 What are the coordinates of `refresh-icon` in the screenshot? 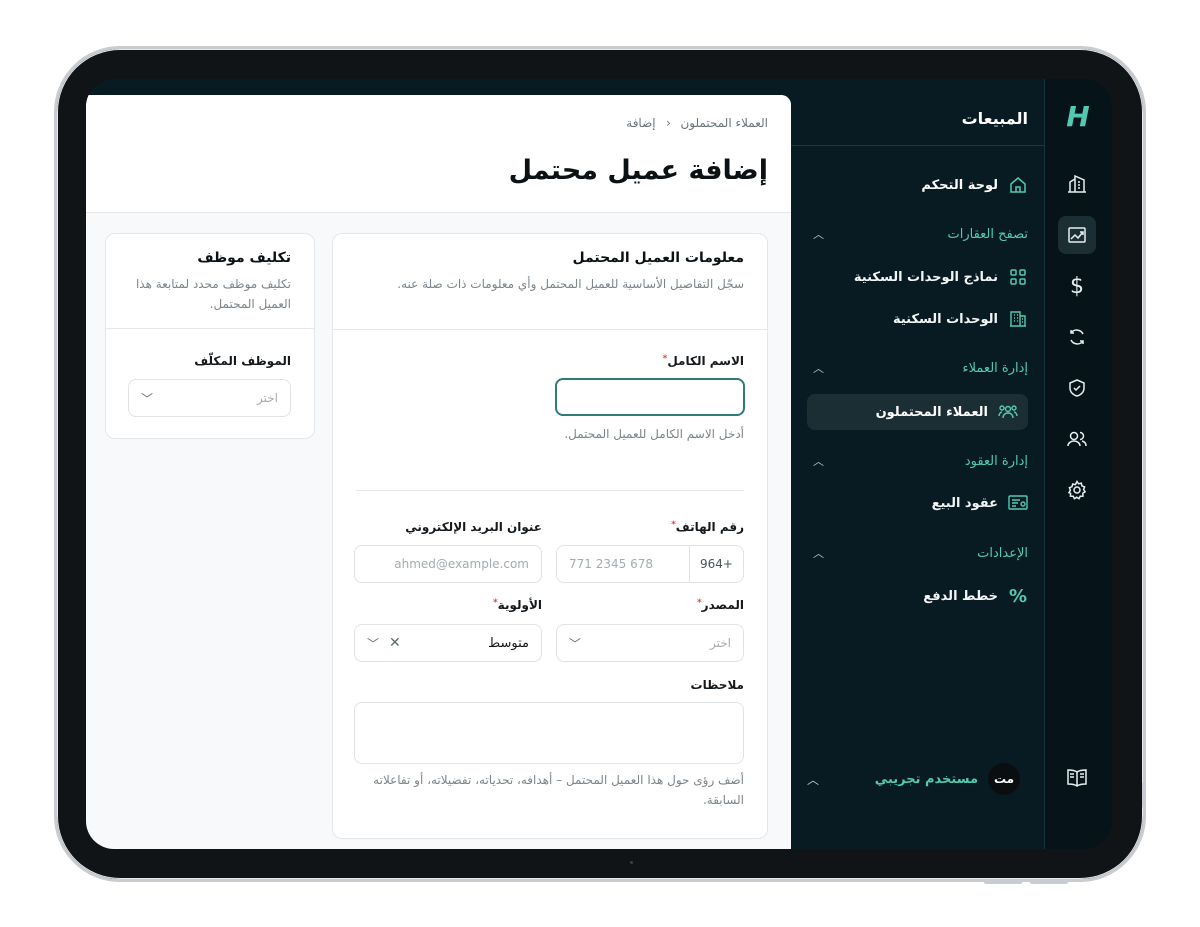 It's located at (1077, 337).